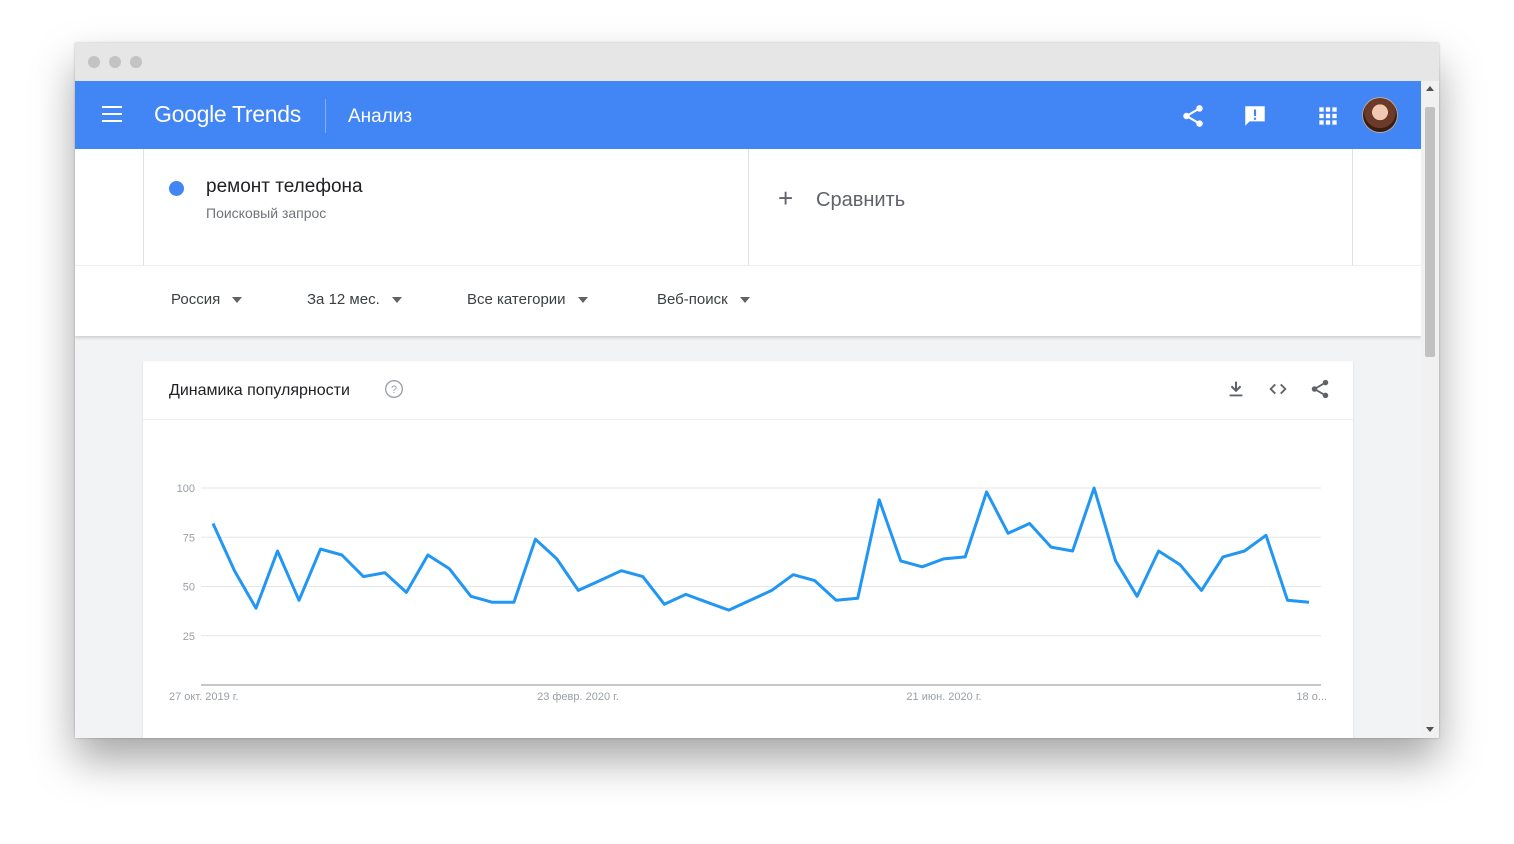 This screenshot has height=844, width=1514. I want to click on y-tick-label: 25, so click(189, 637).